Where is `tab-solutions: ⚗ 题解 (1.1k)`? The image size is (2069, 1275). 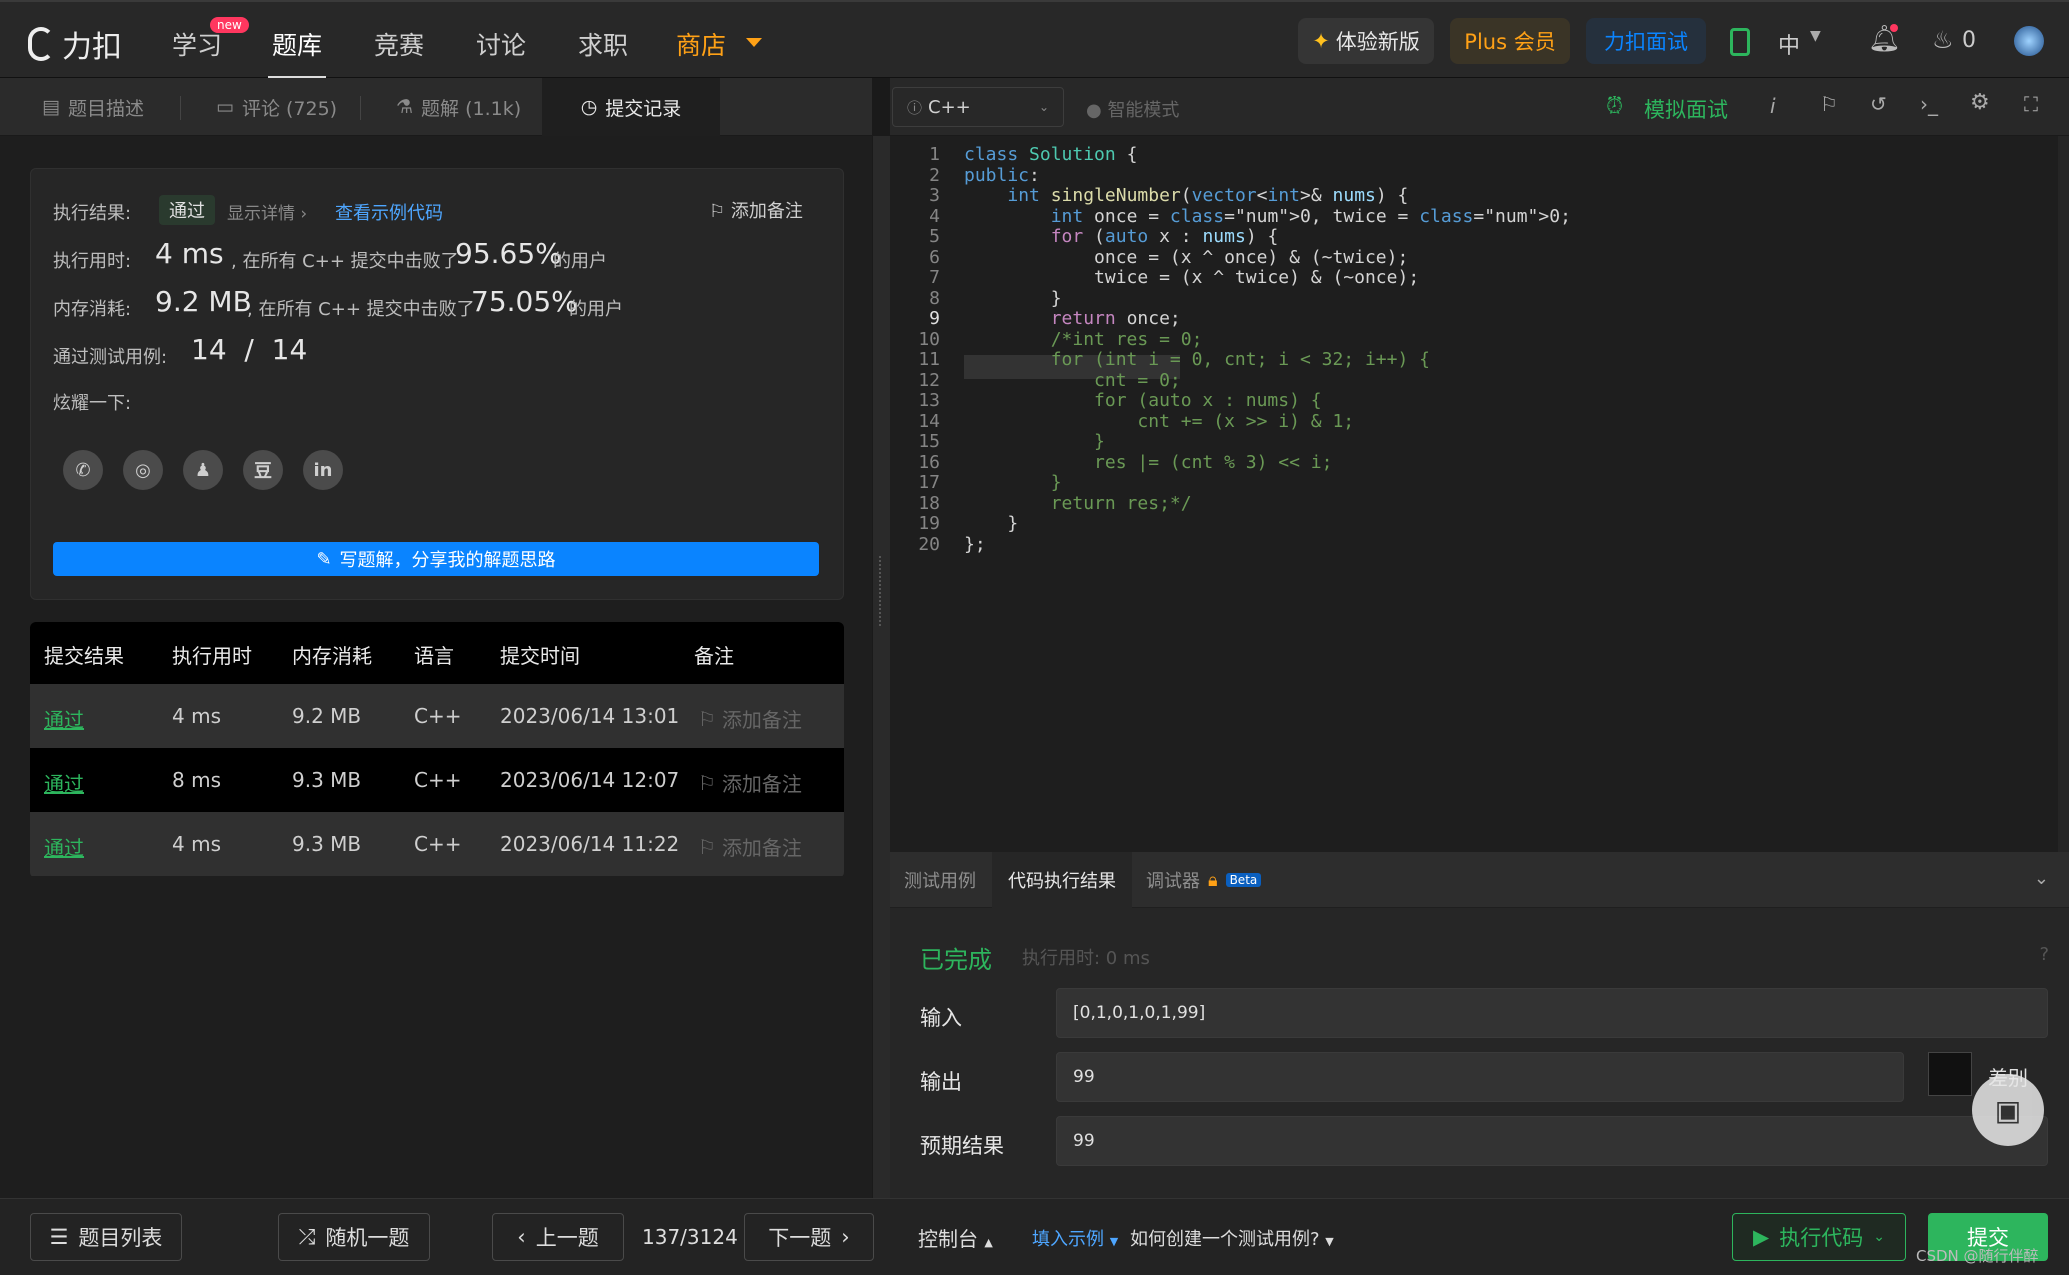 tab-solutions: ⚗ 题解 (1.1k) is located at coordinates (458, 107).